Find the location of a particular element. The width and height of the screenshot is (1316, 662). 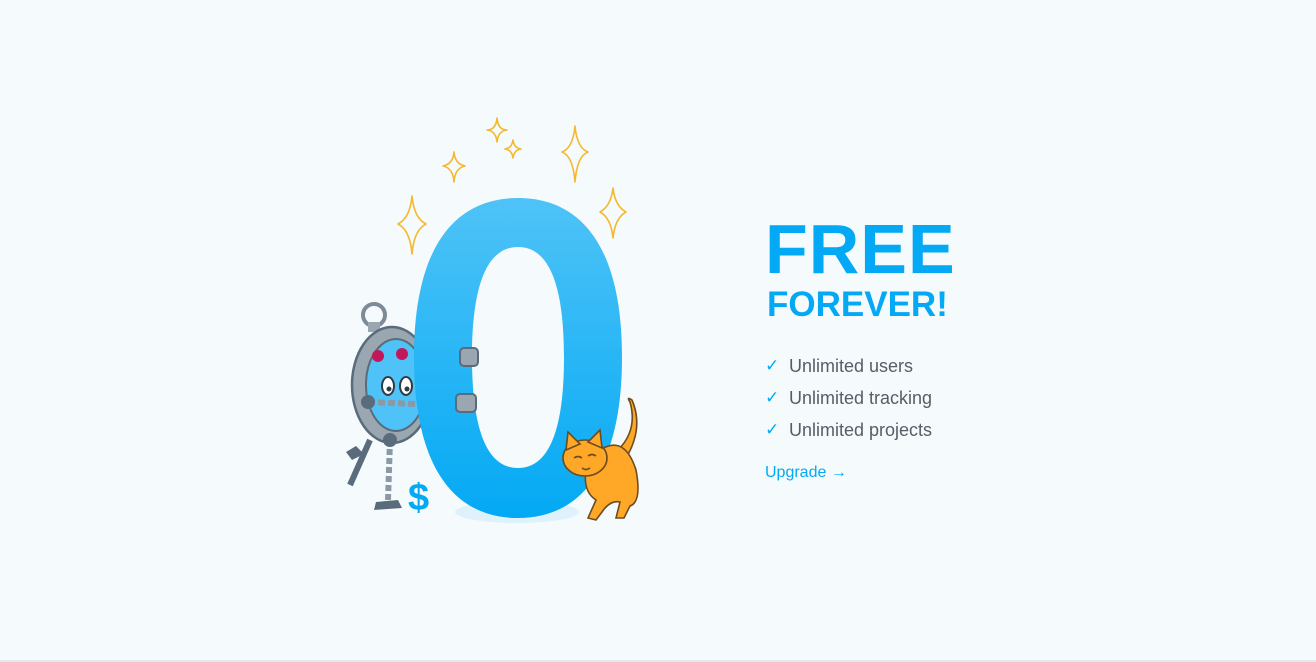

feature-label: Unlimited users is located at coordinates (851, 365).